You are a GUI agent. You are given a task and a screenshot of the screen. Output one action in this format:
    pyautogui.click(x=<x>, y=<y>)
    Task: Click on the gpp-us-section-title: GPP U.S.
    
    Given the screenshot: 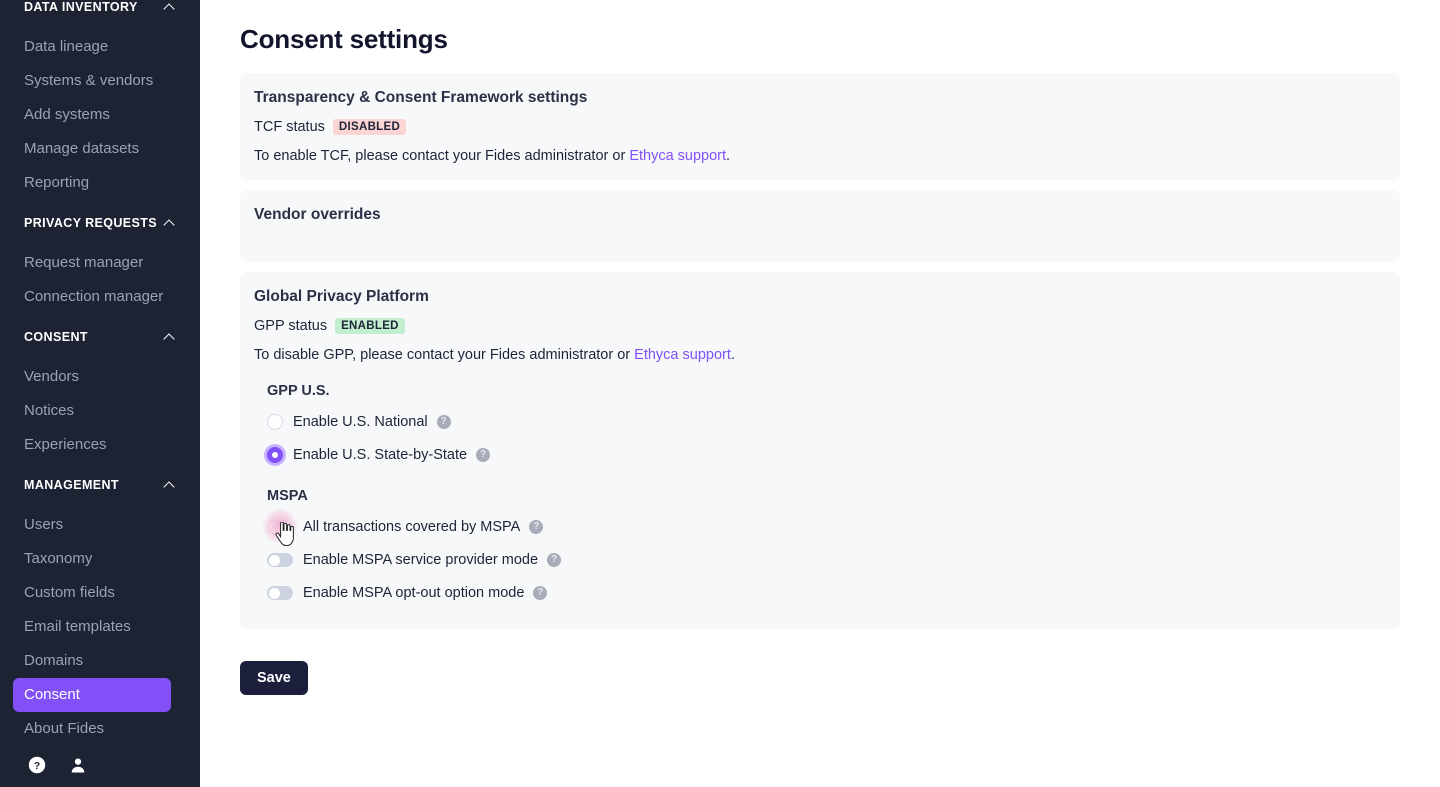 What is the action you would take?
    pyautogui.click(x=298, y=391)
    